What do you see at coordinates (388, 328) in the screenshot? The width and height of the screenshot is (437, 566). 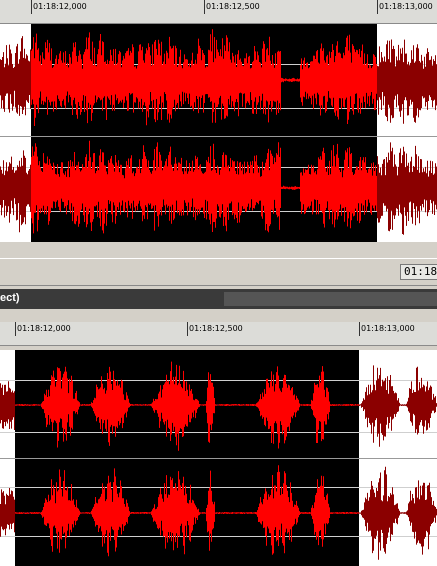 I see `bottom-ruler-label-2: 01:18:13,000` at bounding box center [388, 328].